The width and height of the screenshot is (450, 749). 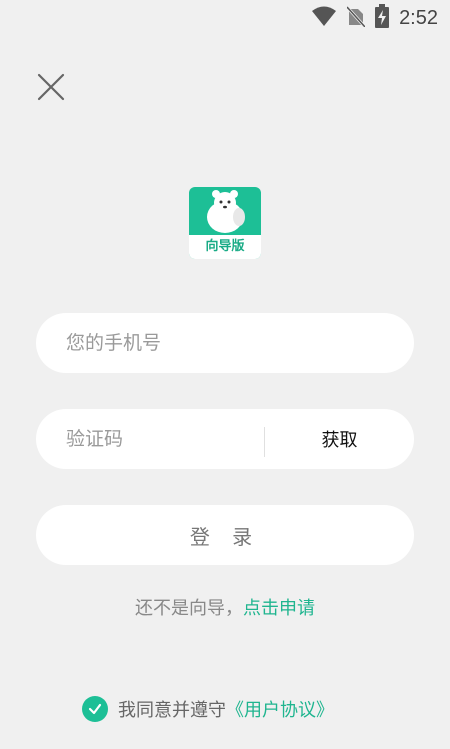 I want to click on agreement-checkbox, so click(x=95, y=709).